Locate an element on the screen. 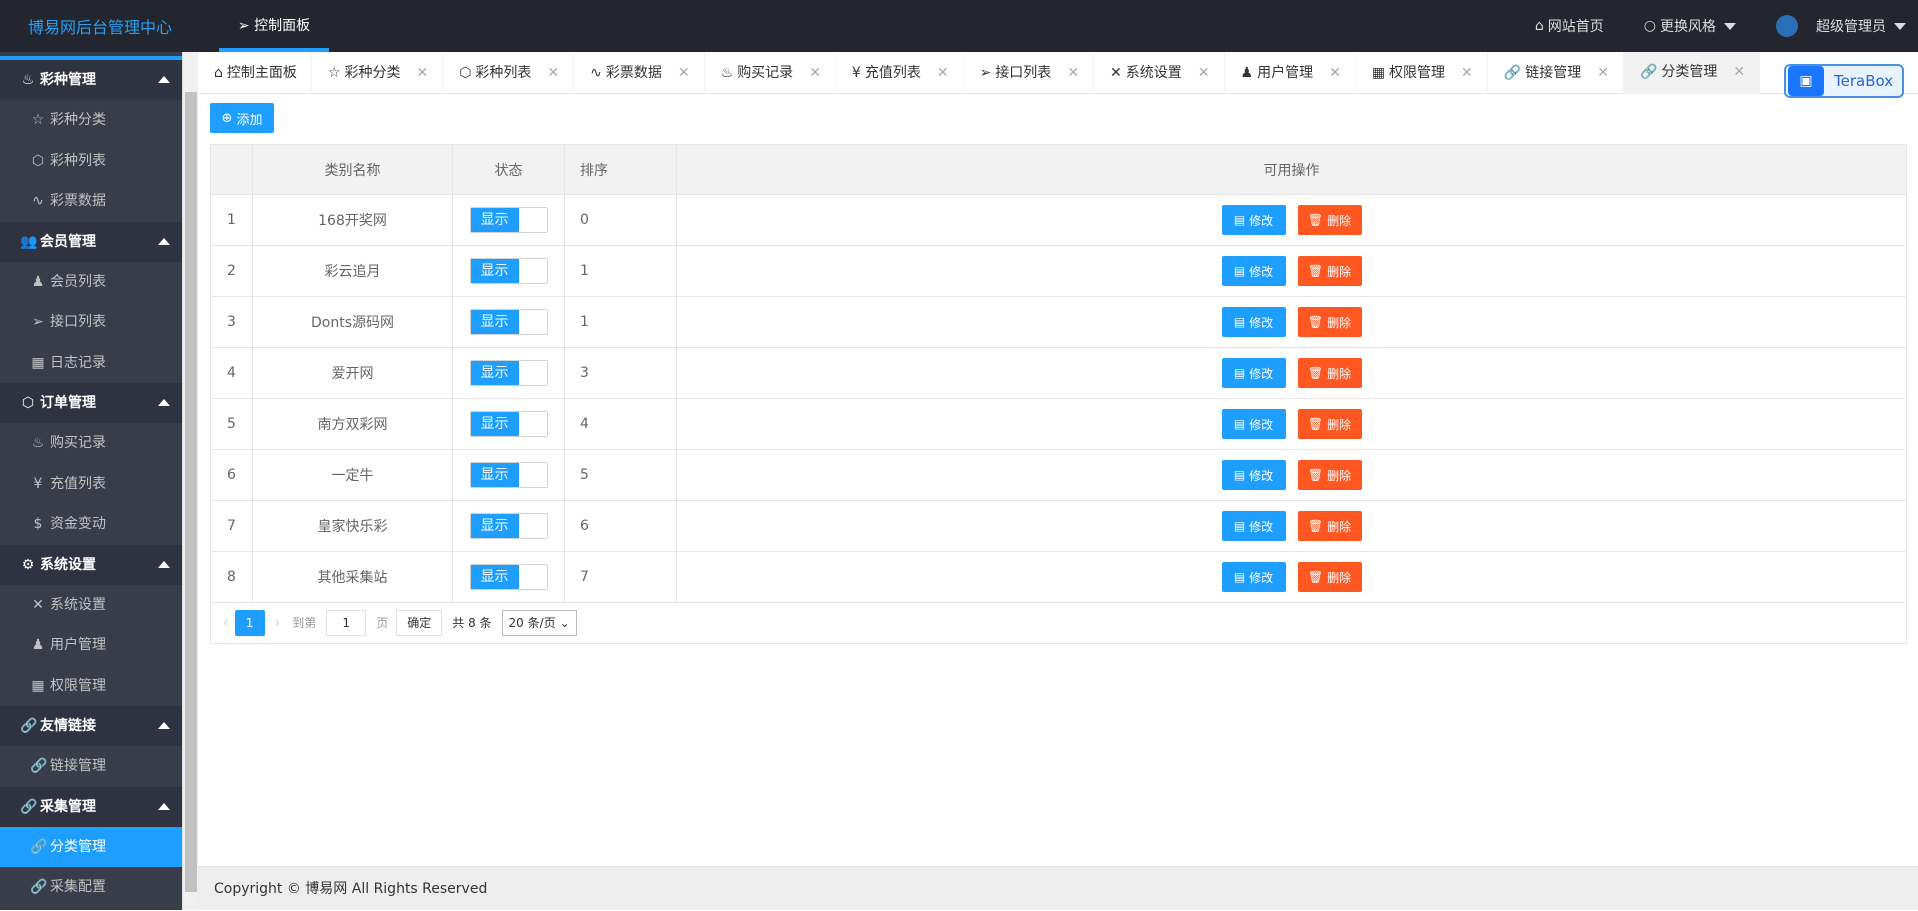  page-1: 1 is located at coordinates (249, 622).